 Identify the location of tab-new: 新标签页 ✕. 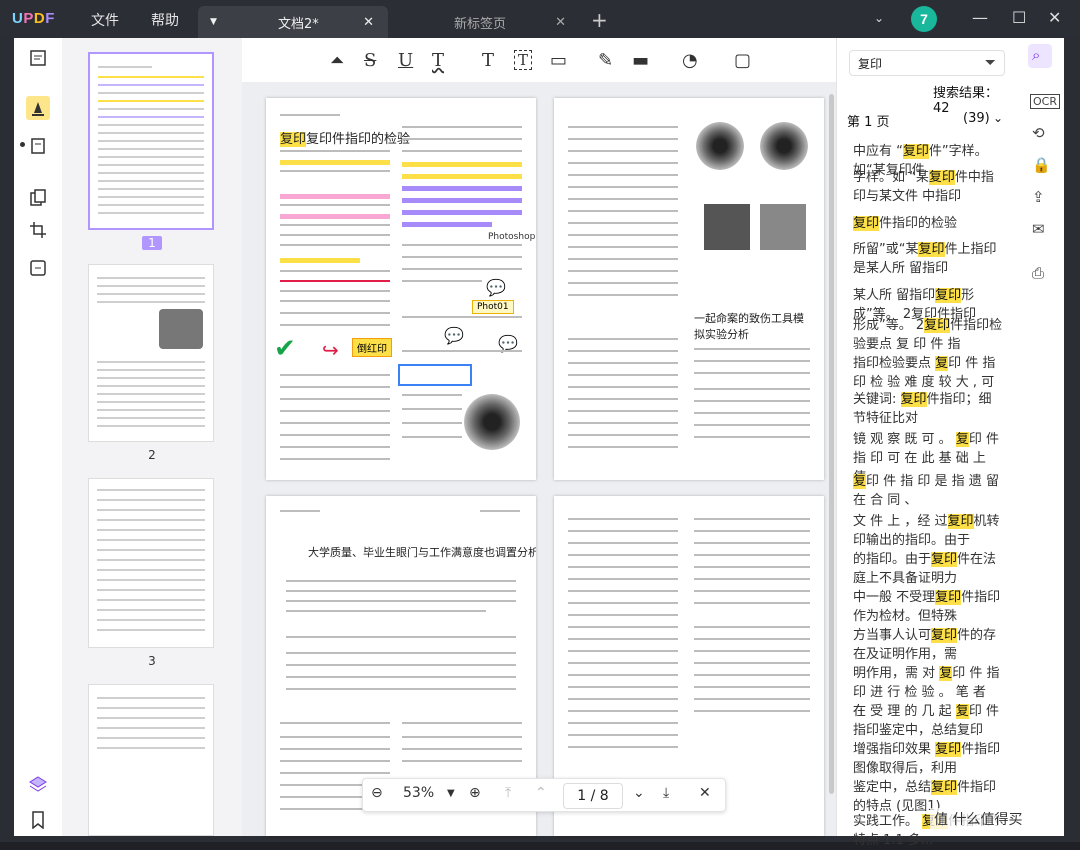
(486, 22).